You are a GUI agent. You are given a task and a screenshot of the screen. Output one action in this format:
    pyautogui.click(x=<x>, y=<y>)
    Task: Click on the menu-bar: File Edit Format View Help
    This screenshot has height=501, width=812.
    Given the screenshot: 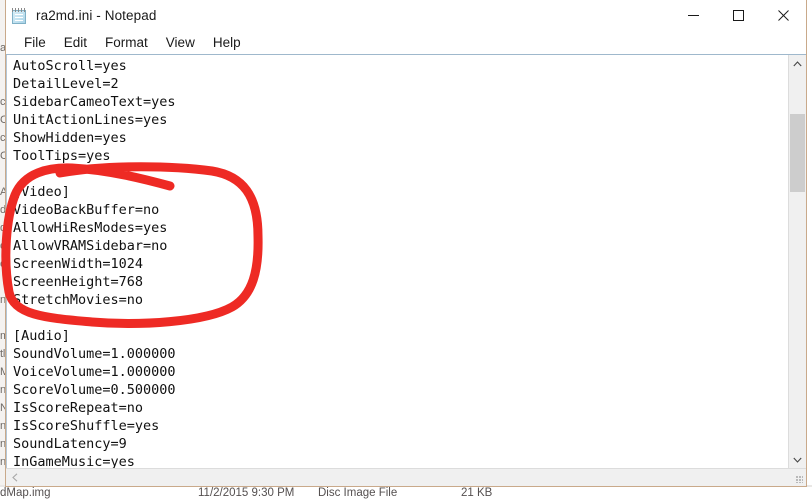 What is the action you would take?
    pyautogui.click(x=406, y=42)
    